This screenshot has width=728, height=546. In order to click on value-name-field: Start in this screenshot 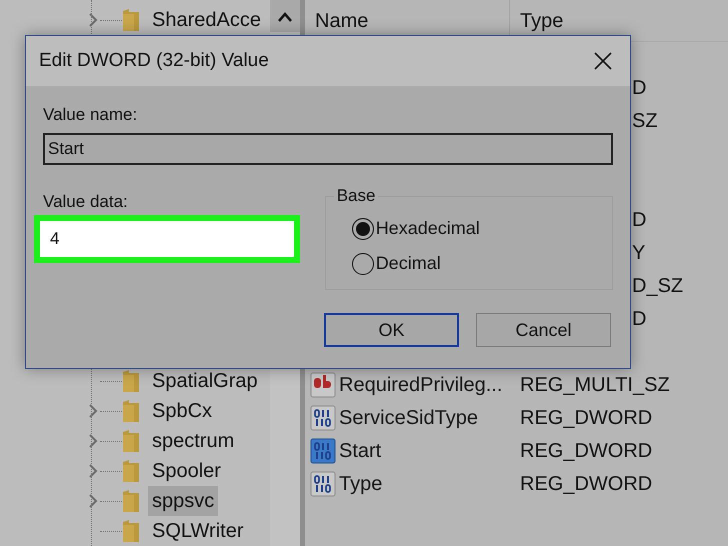, I will do `click(328, 149)`.